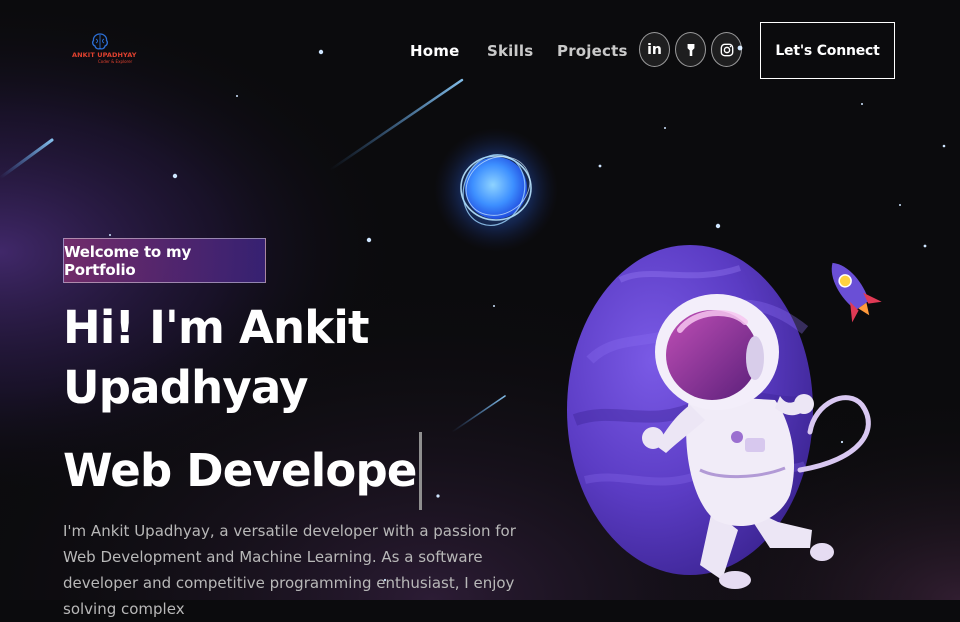  What do you see at coordinates (827, 50) in the screenshot?
I see `lets-connect-button: Let's Connect` at bounding box center [827, 50].